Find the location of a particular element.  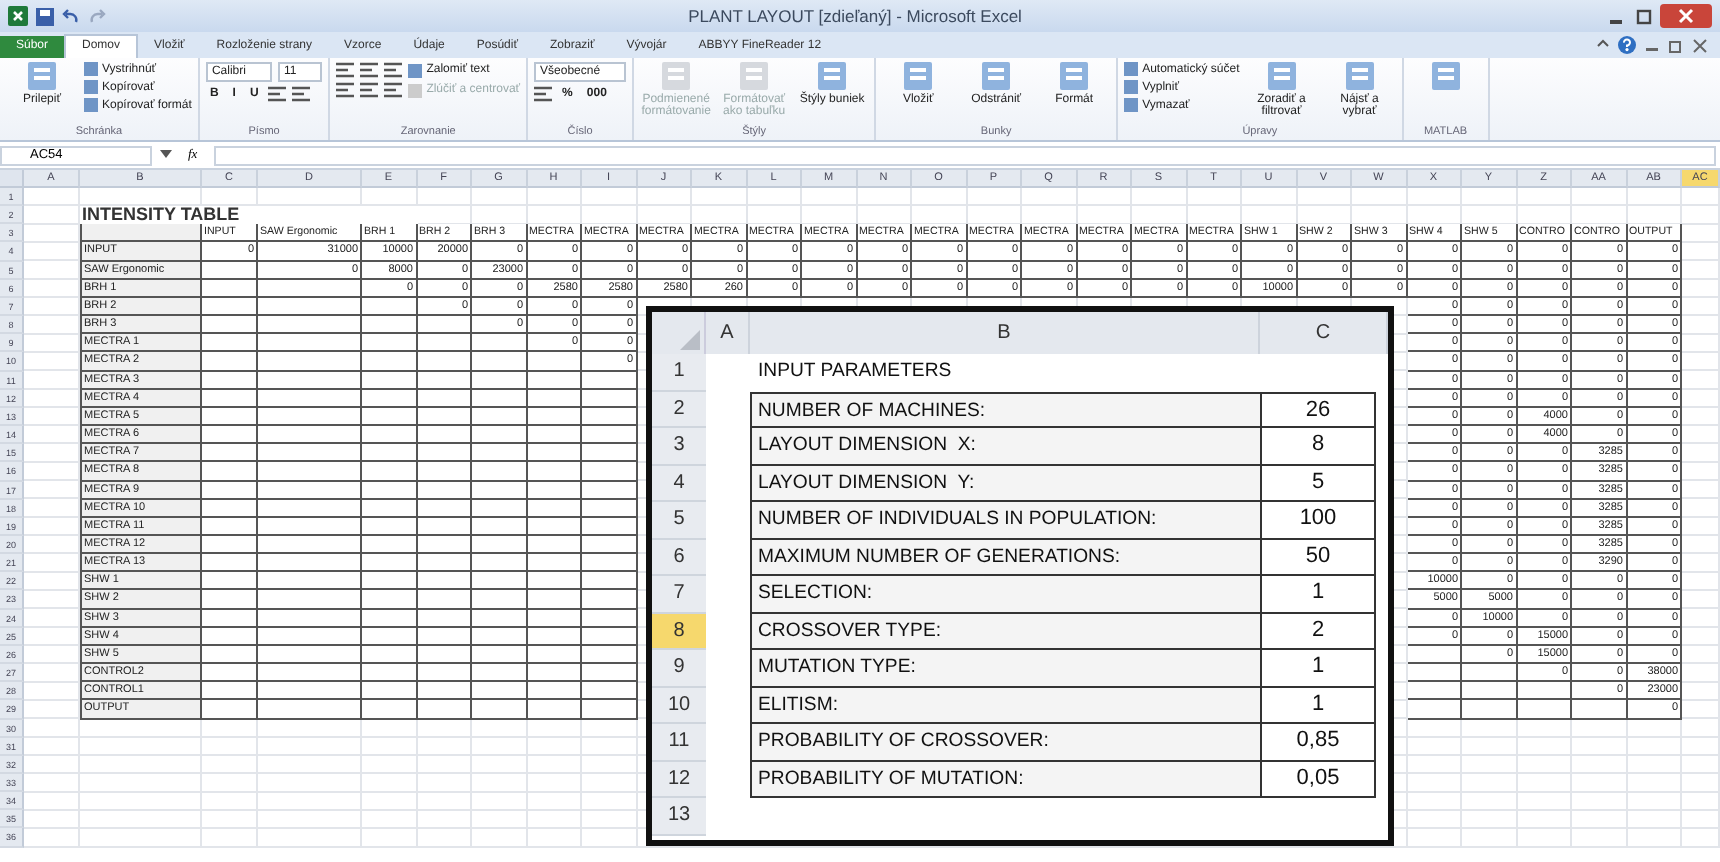

row-number: 13 is located at coordinates (679, 816).